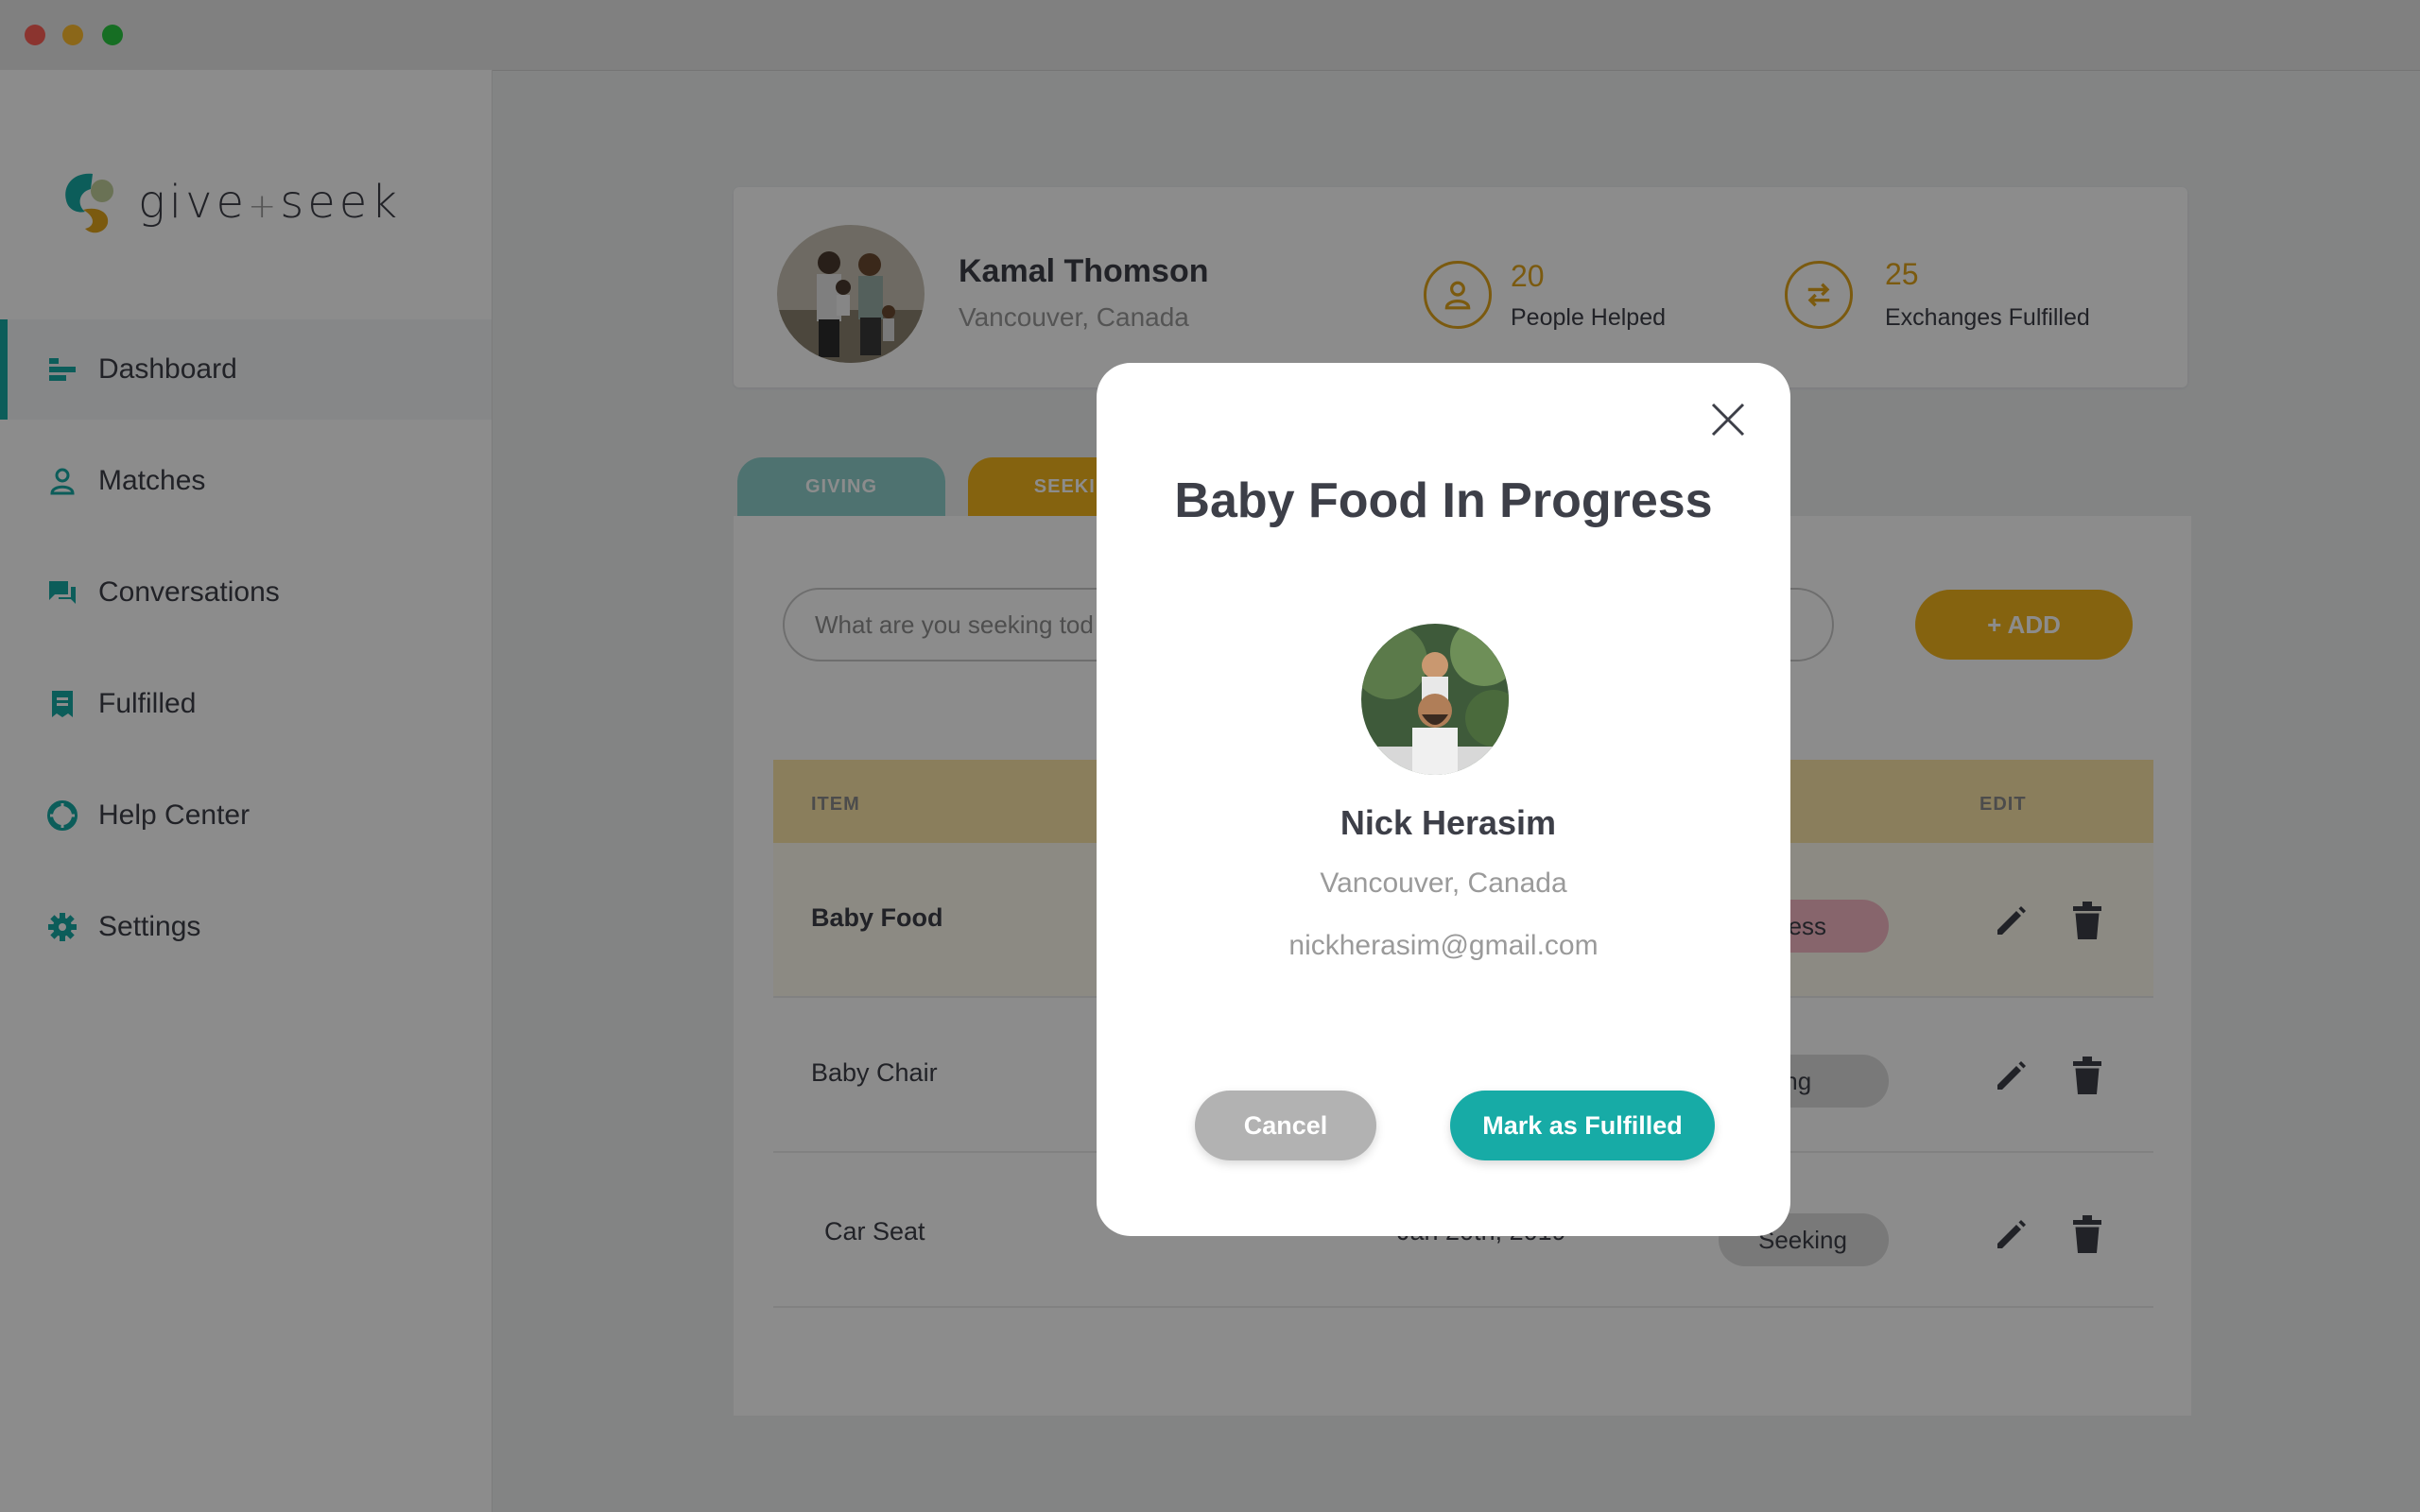  Describe the element at coordinates (1285, 1125) in the screenshot. I see `cancel-button: Cancel` at that location.